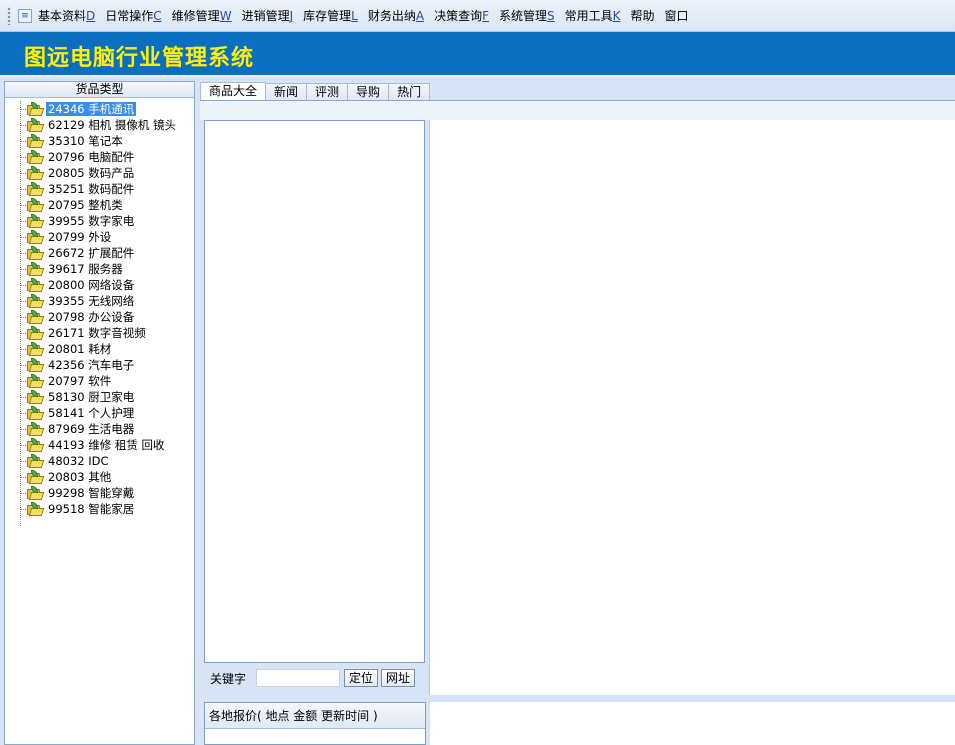  What do you see at coordinates (99, 125) in the screenshot?
I see `tree-item: 62129 相机 摄像机 镜头` at bounding box center [99, 125].